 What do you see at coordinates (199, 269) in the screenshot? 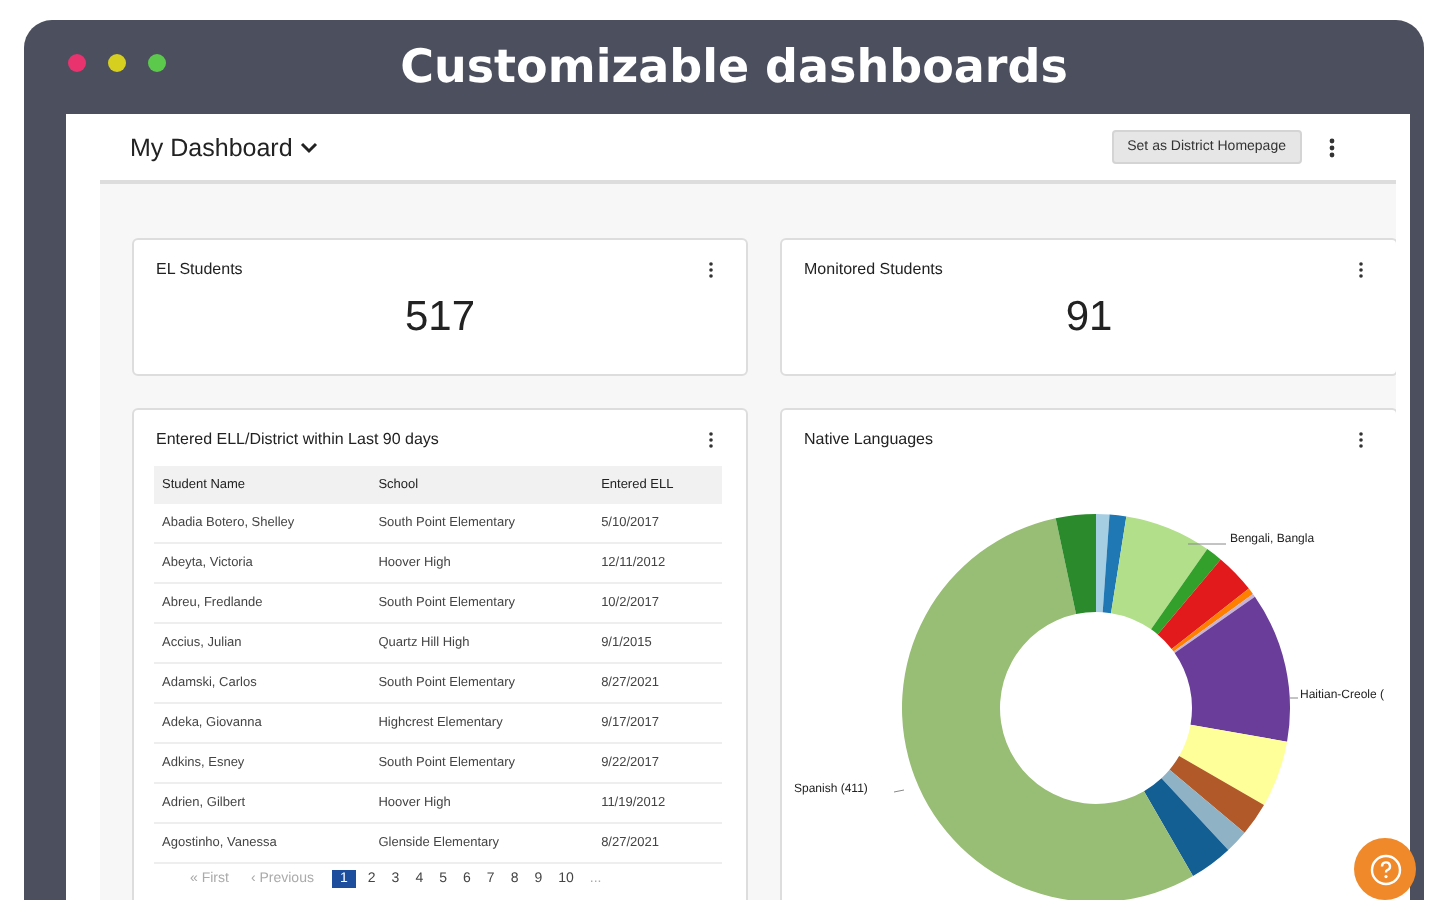
I see `card-title: EL Students` at bounding box center [199, 269].